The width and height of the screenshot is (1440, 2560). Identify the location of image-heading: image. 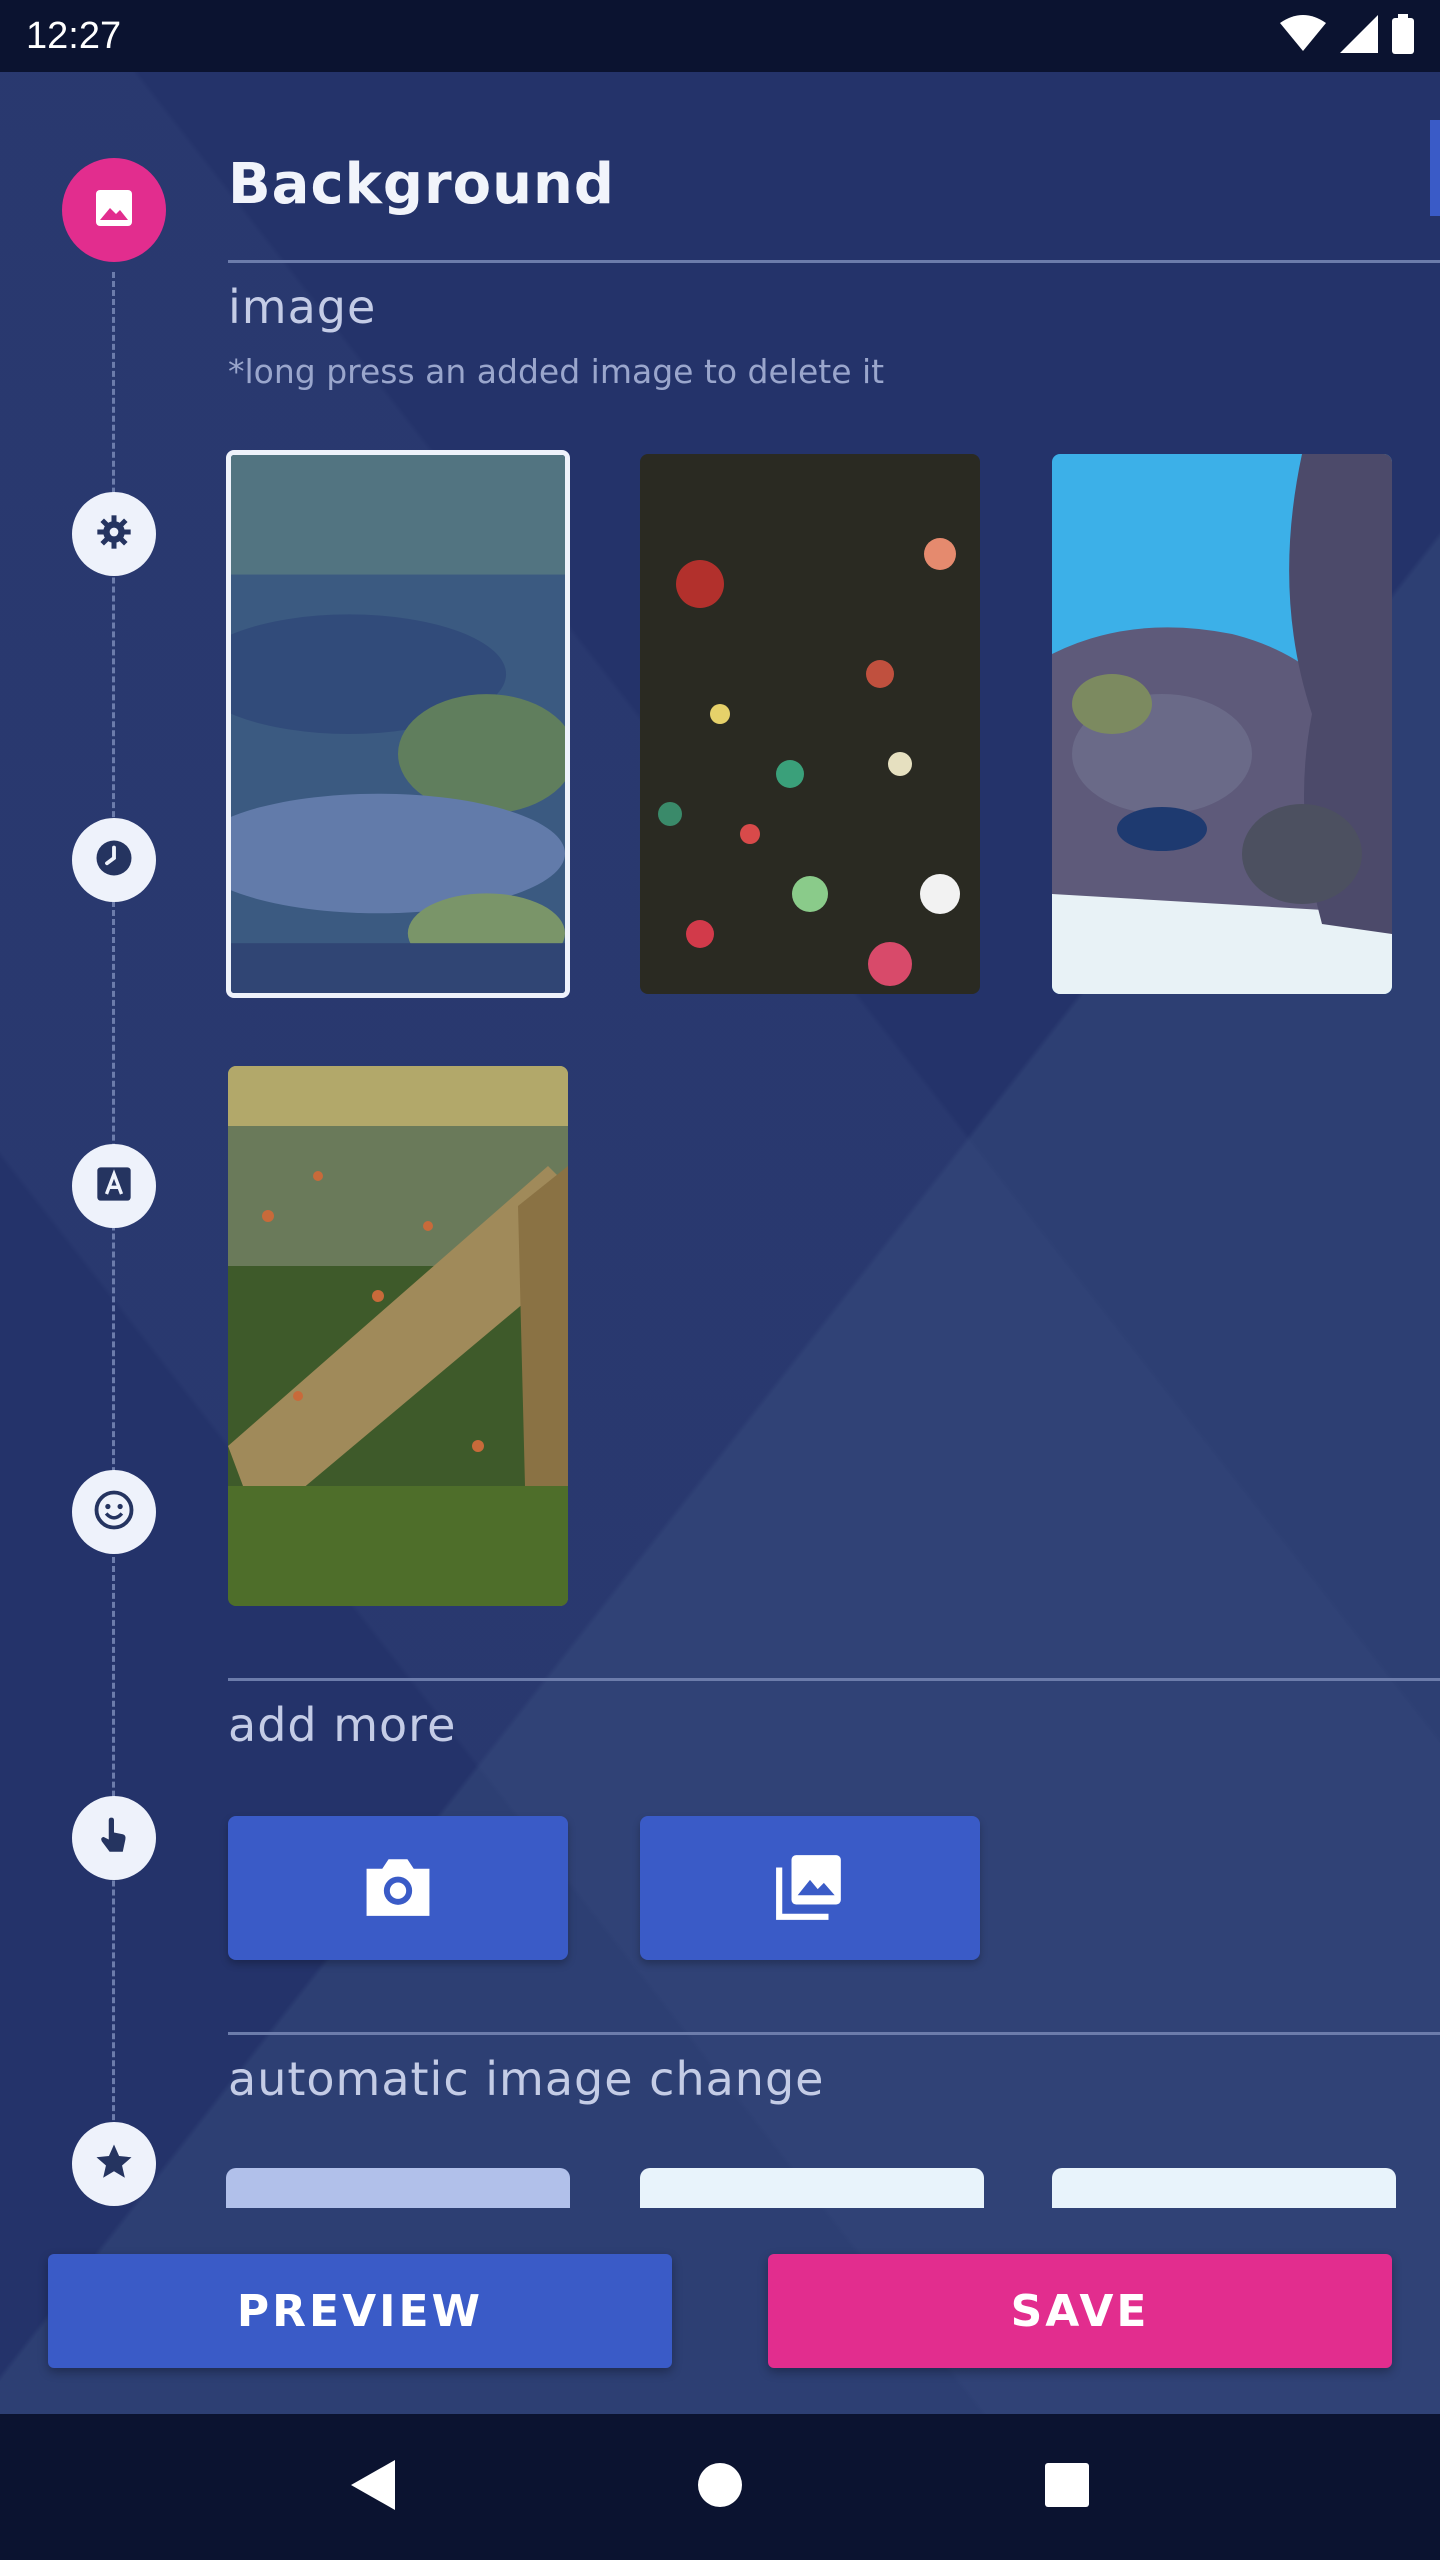
(302, 307).